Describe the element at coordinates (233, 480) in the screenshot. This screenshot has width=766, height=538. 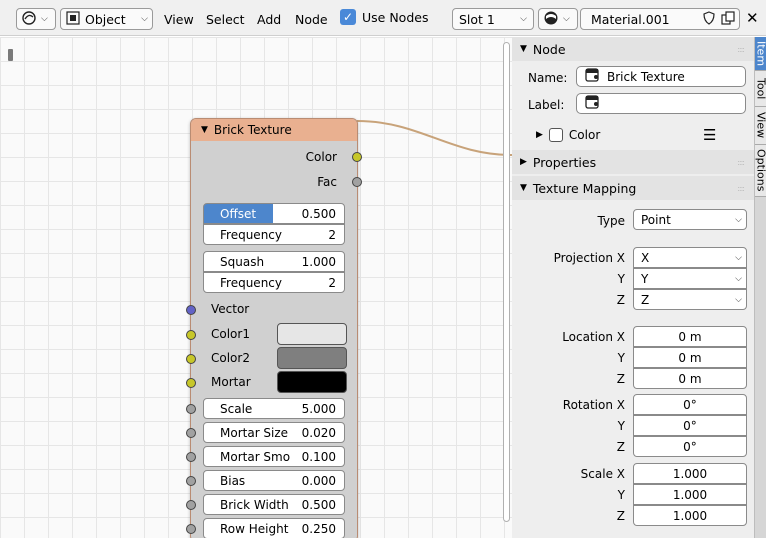
I see `bias-label: Bias` at that location.